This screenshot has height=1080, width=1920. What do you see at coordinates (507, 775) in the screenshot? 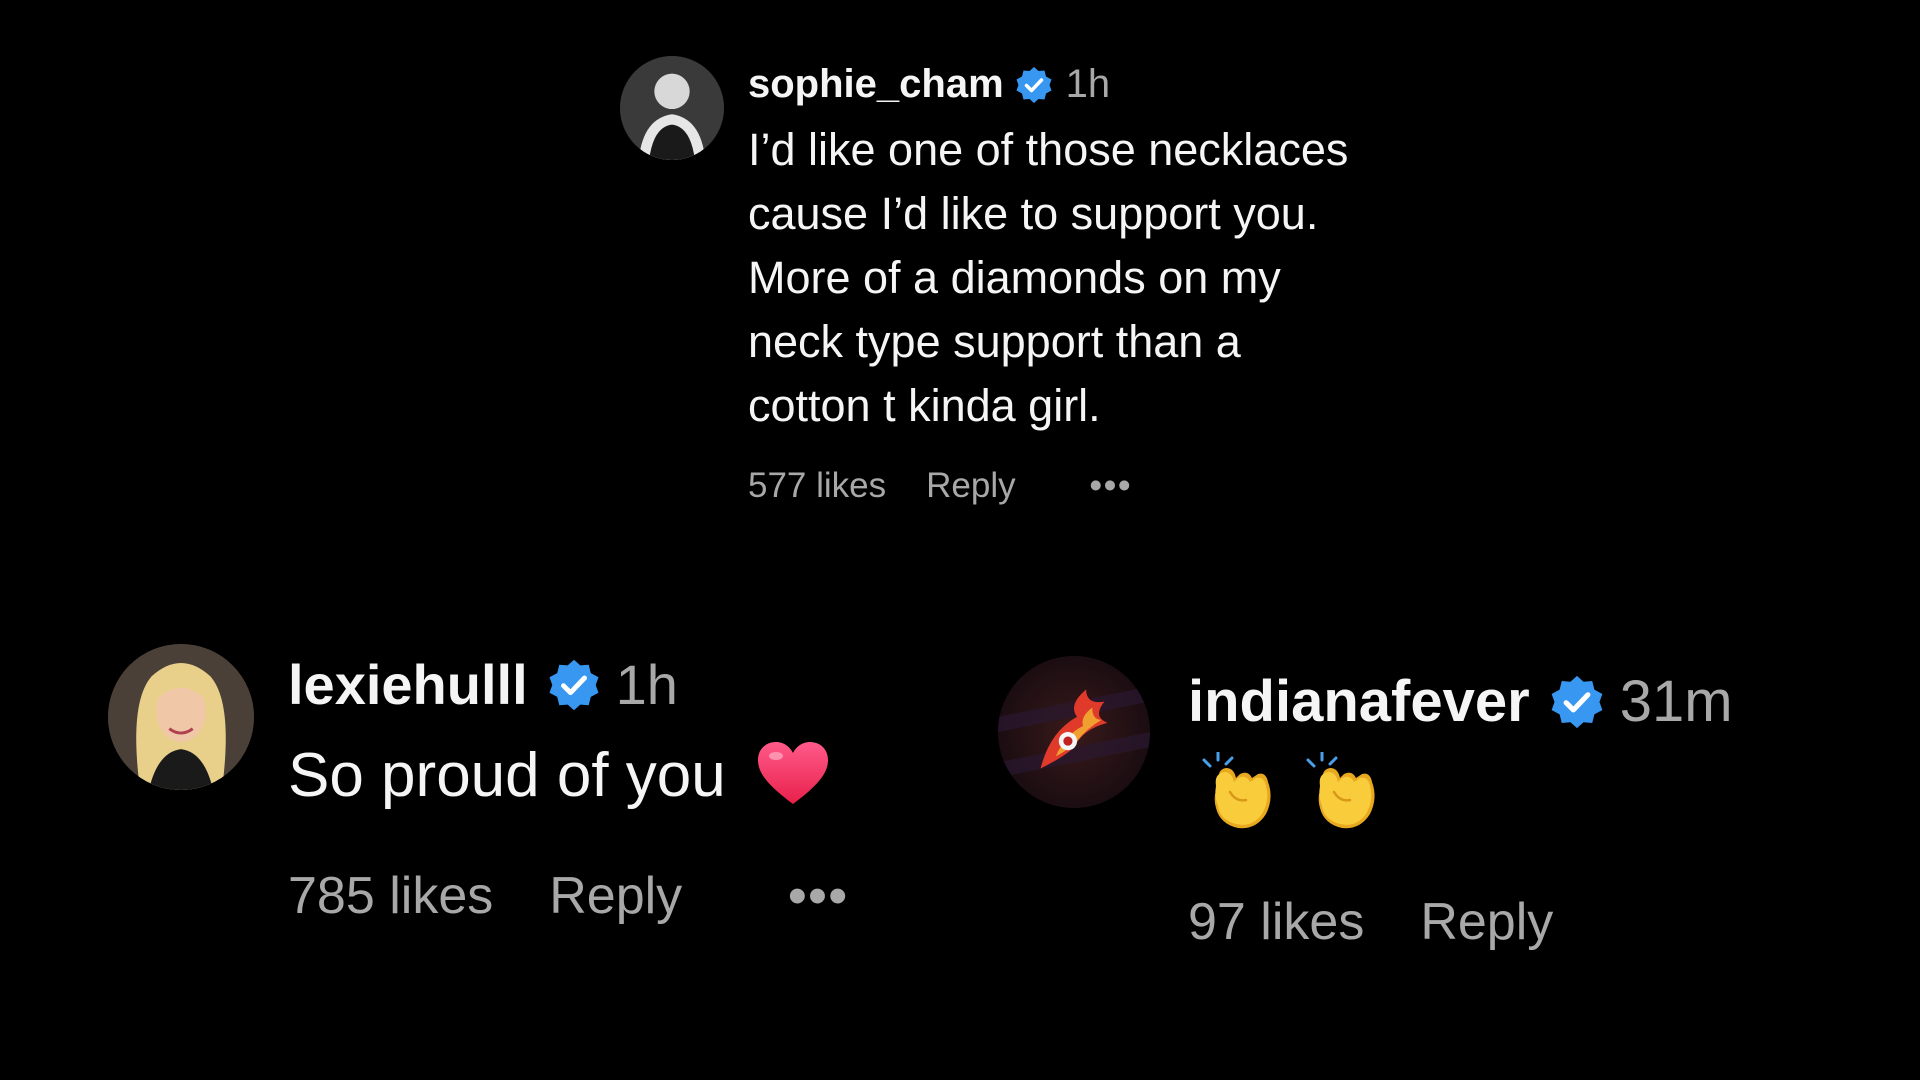
I see `comment-text-content: So proud of you` at bounding box center [507, 775].